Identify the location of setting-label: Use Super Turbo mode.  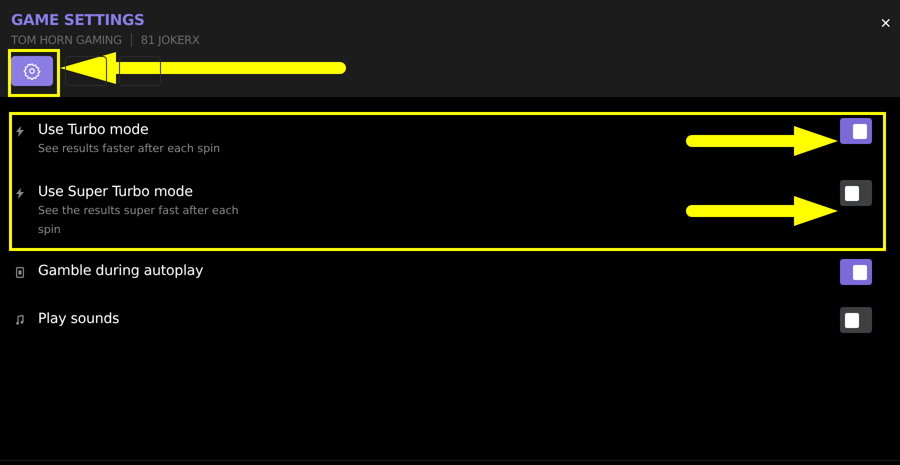
(116, 192).